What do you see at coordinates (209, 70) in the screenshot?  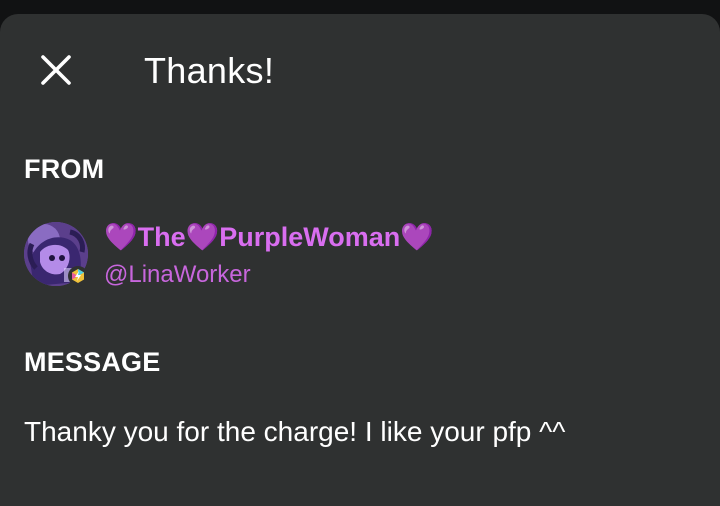 I see `dialog-title: Thanks!` at bounding box center [209, 70].